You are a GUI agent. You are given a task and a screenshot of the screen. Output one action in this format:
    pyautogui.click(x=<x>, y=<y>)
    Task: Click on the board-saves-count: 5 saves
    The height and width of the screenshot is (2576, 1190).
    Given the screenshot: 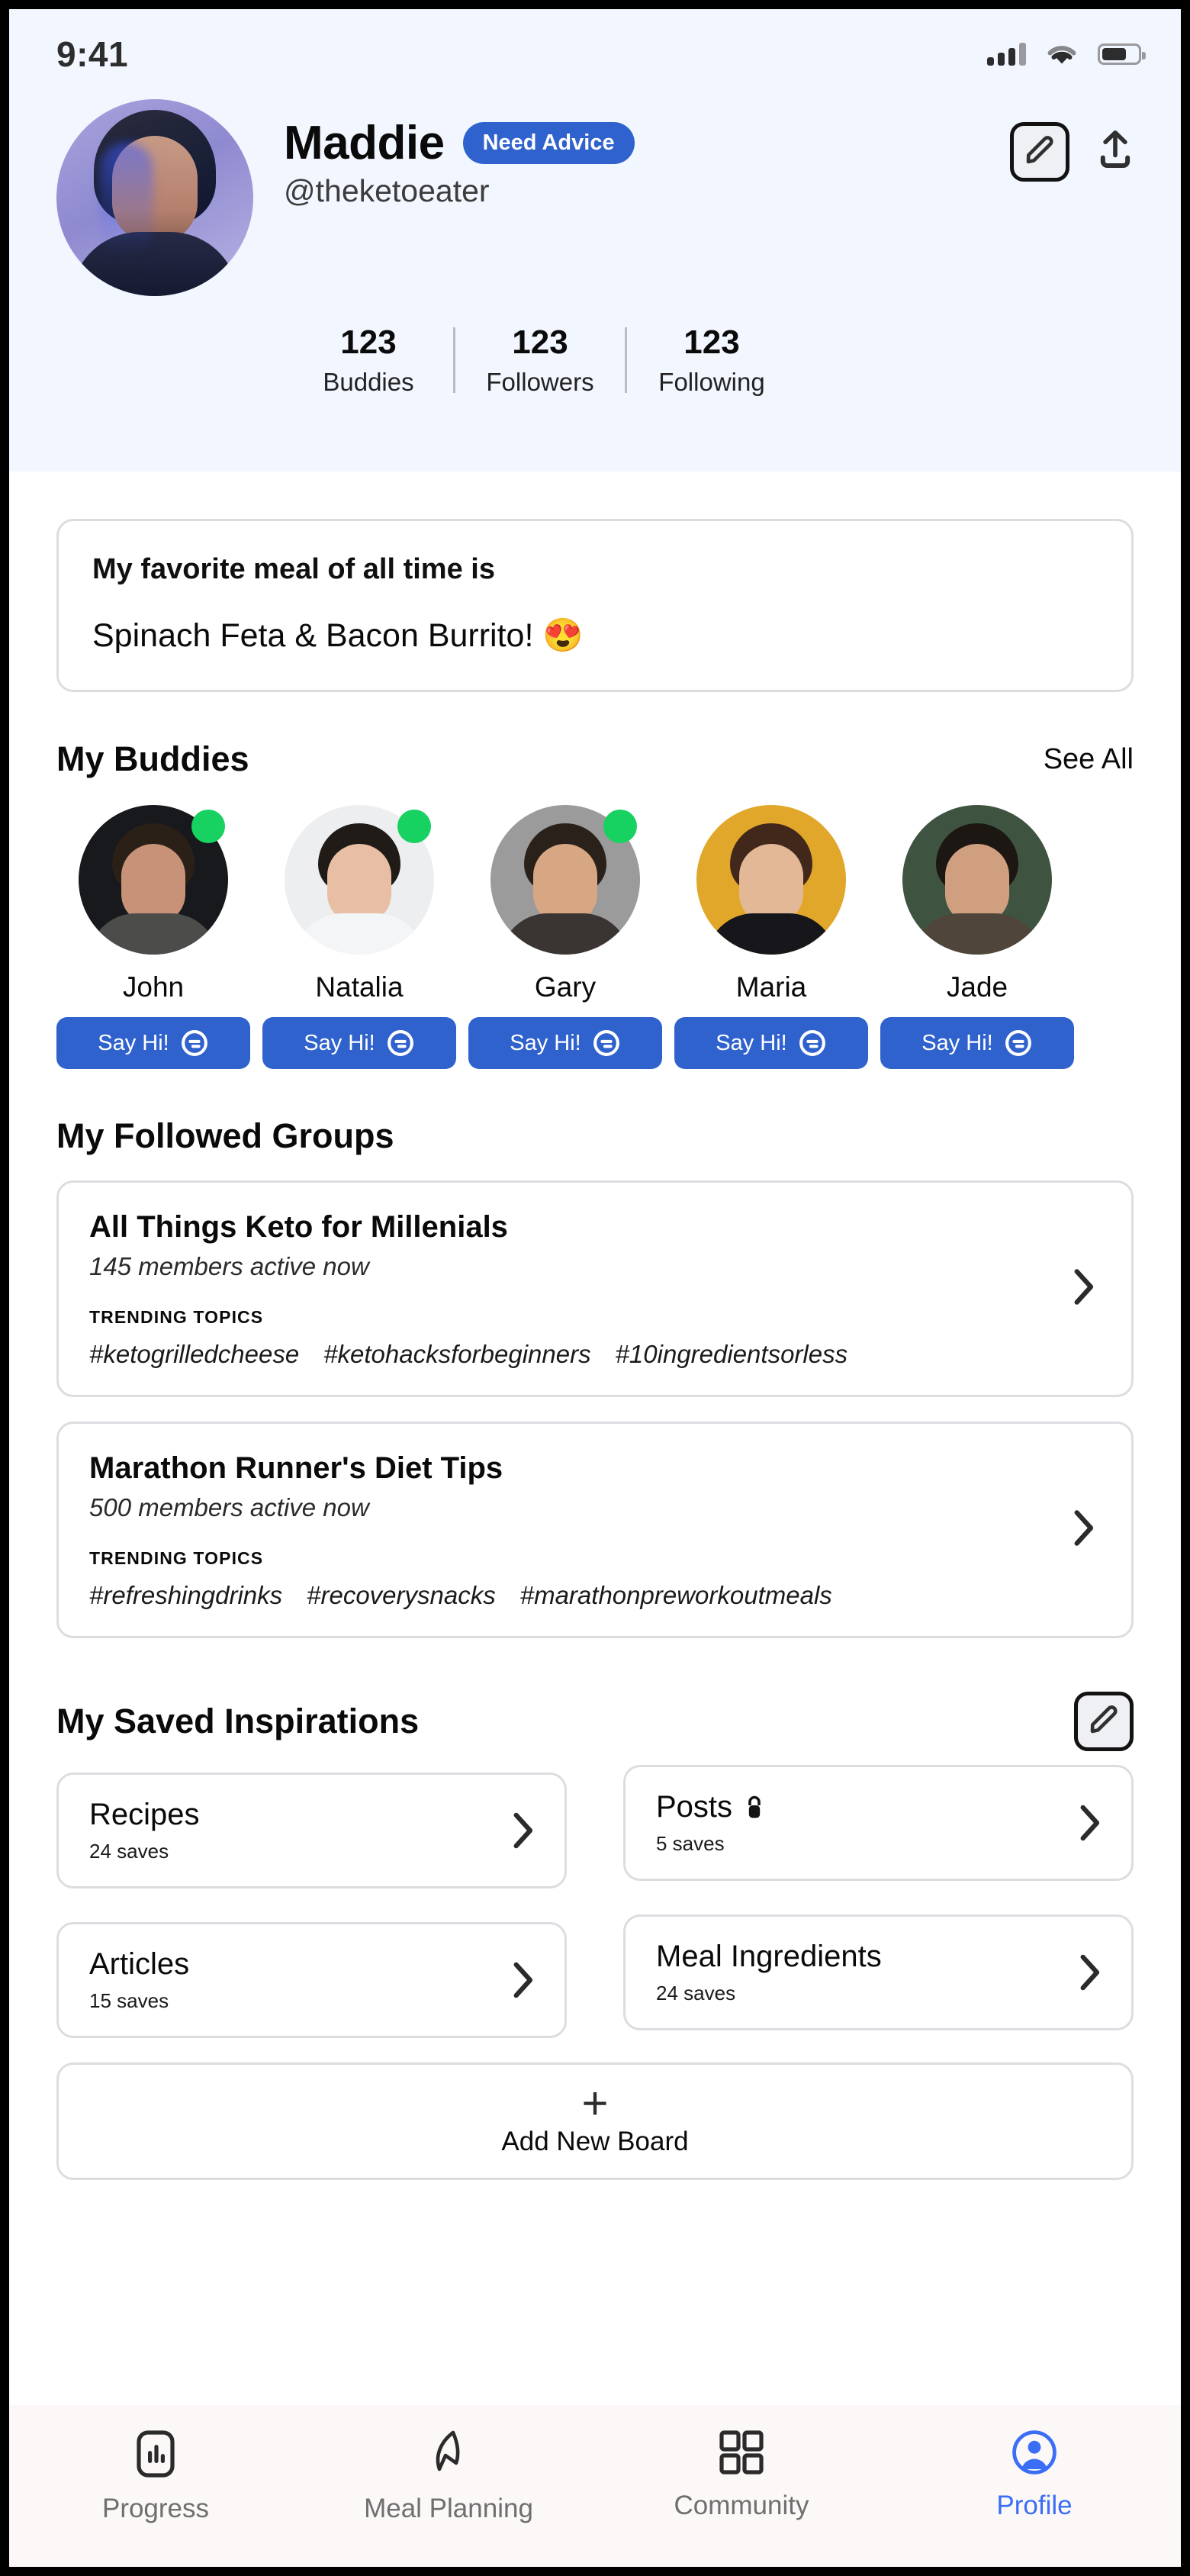 What is the action you would take?
    pyautogui.click(x=690, y=1843)
    